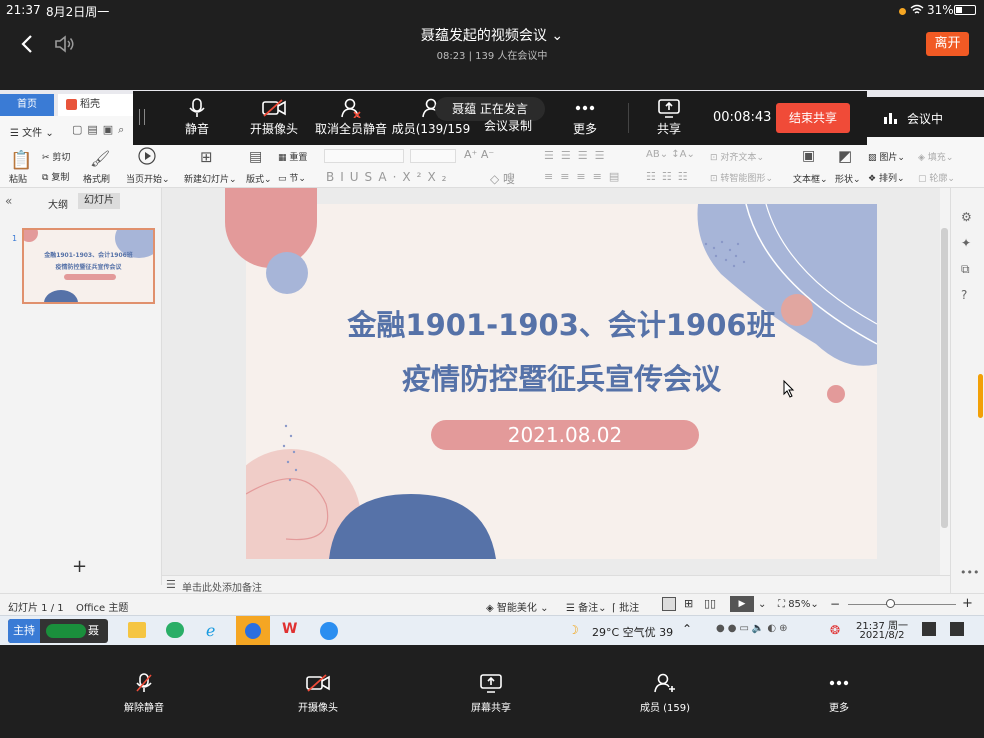  What do you see at coordinates (28, 44) in the screenshot?
I see `back-icon` at bounding box center [28, 44].